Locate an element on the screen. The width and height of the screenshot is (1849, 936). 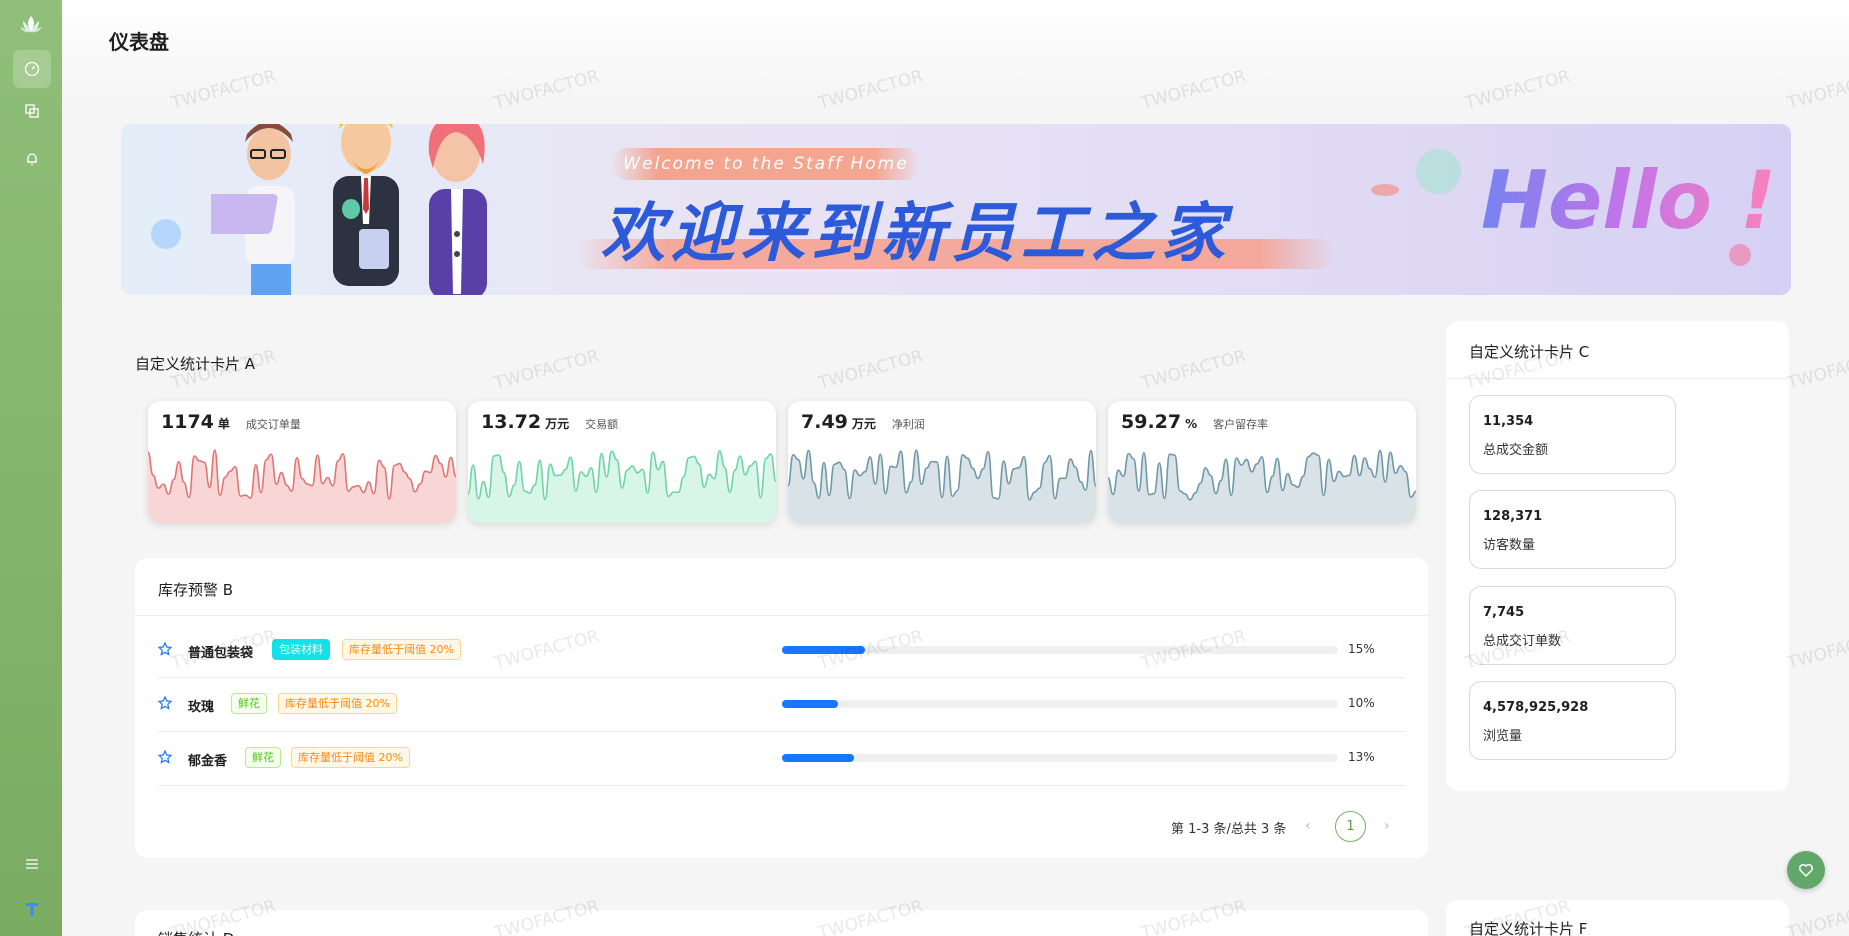
table-row: 普通包装袋 包装材料 库存量低于阈值 20% 15% is located at coordinates (781, 651).